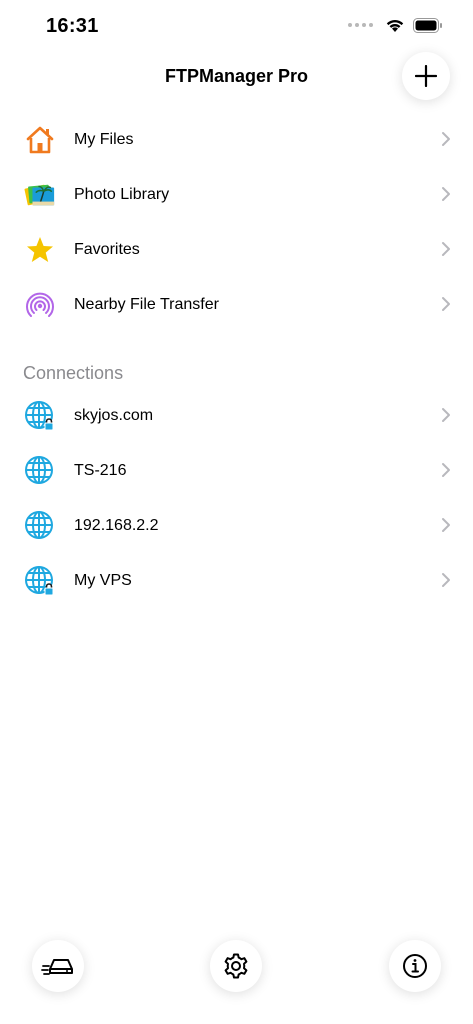  I want to click on status-time: 16:31, so click(72, 26).